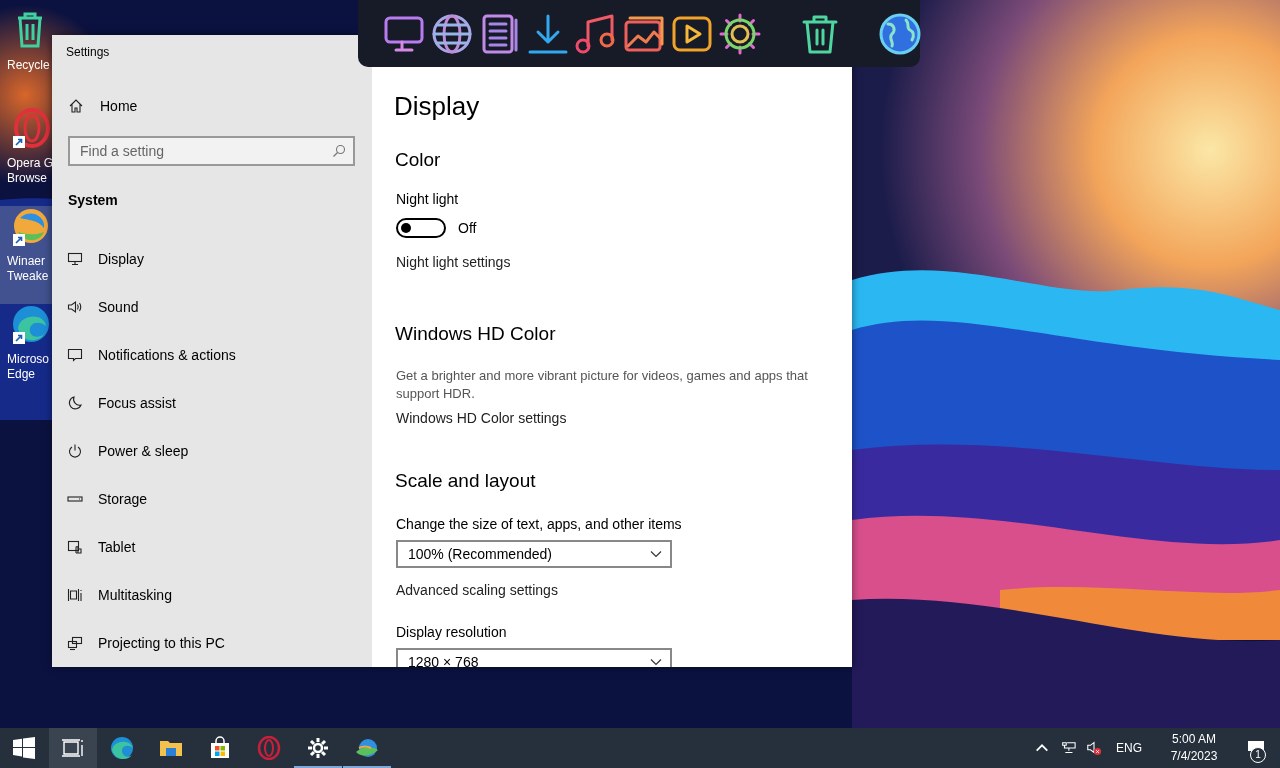 The width and height of the screenshot is (1280, 768). What do you see at coordinates (212, 89) in the screenshot?
I see `home-link: Home` at bounding box center [212, 89].